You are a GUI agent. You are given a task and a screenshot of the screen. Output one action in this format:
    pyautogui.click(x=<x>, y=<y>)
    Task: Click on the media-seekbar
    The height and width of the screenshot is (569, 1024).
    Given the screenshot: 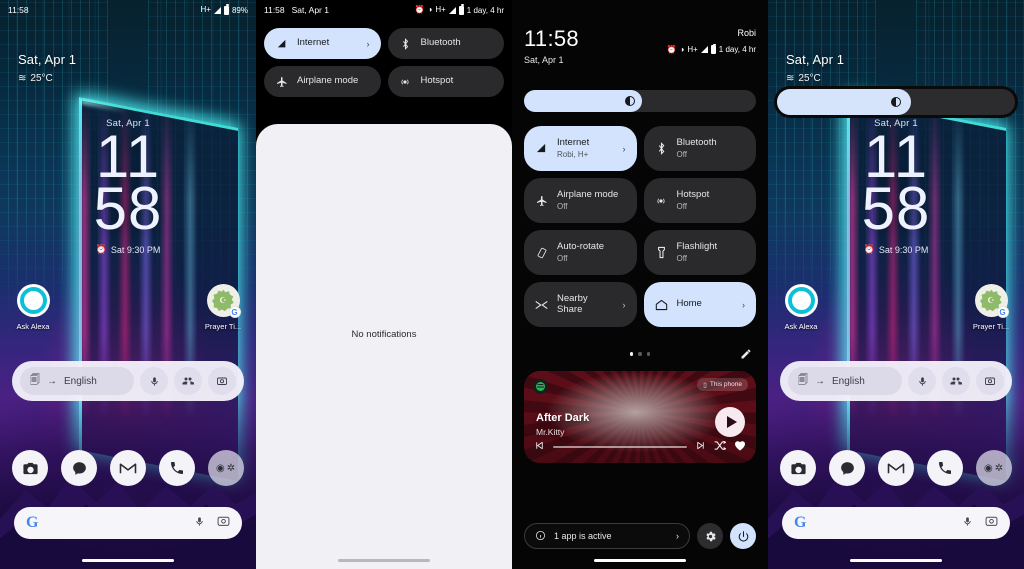 What is the action you would take?
    pyautogui.click(x=620, y=447)
    